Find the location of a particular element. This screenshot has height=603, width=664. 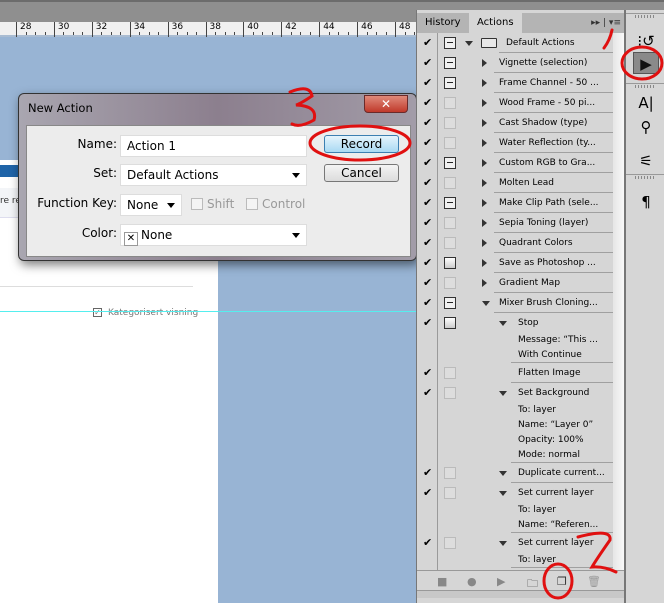

document-checkbox: ✓ Kategorisert visning is located at coordinates (145, 313).